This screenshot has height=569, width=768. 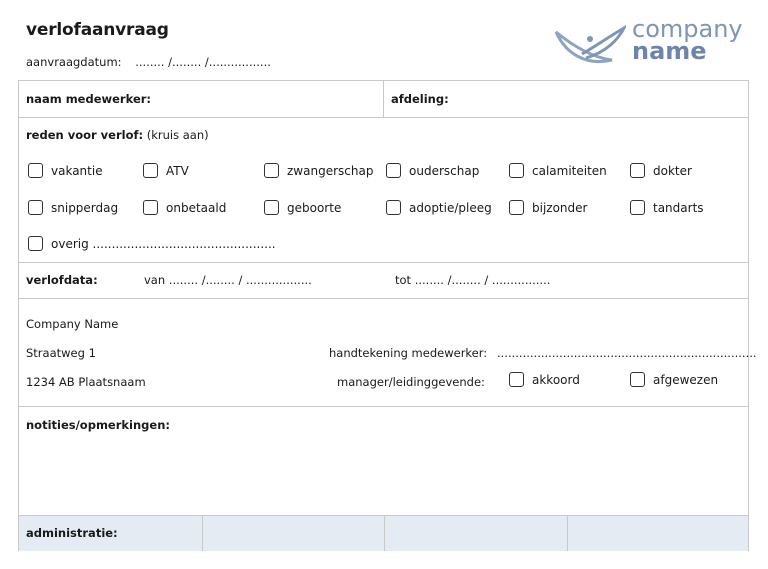 I want to click on company-street: Straatweg 1, so click(x=61, y=353).